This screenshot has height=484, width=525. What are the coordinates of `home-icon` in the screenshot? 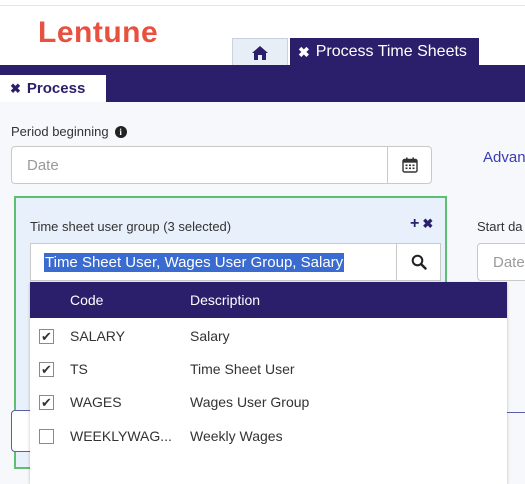 It's located at (260, 52).